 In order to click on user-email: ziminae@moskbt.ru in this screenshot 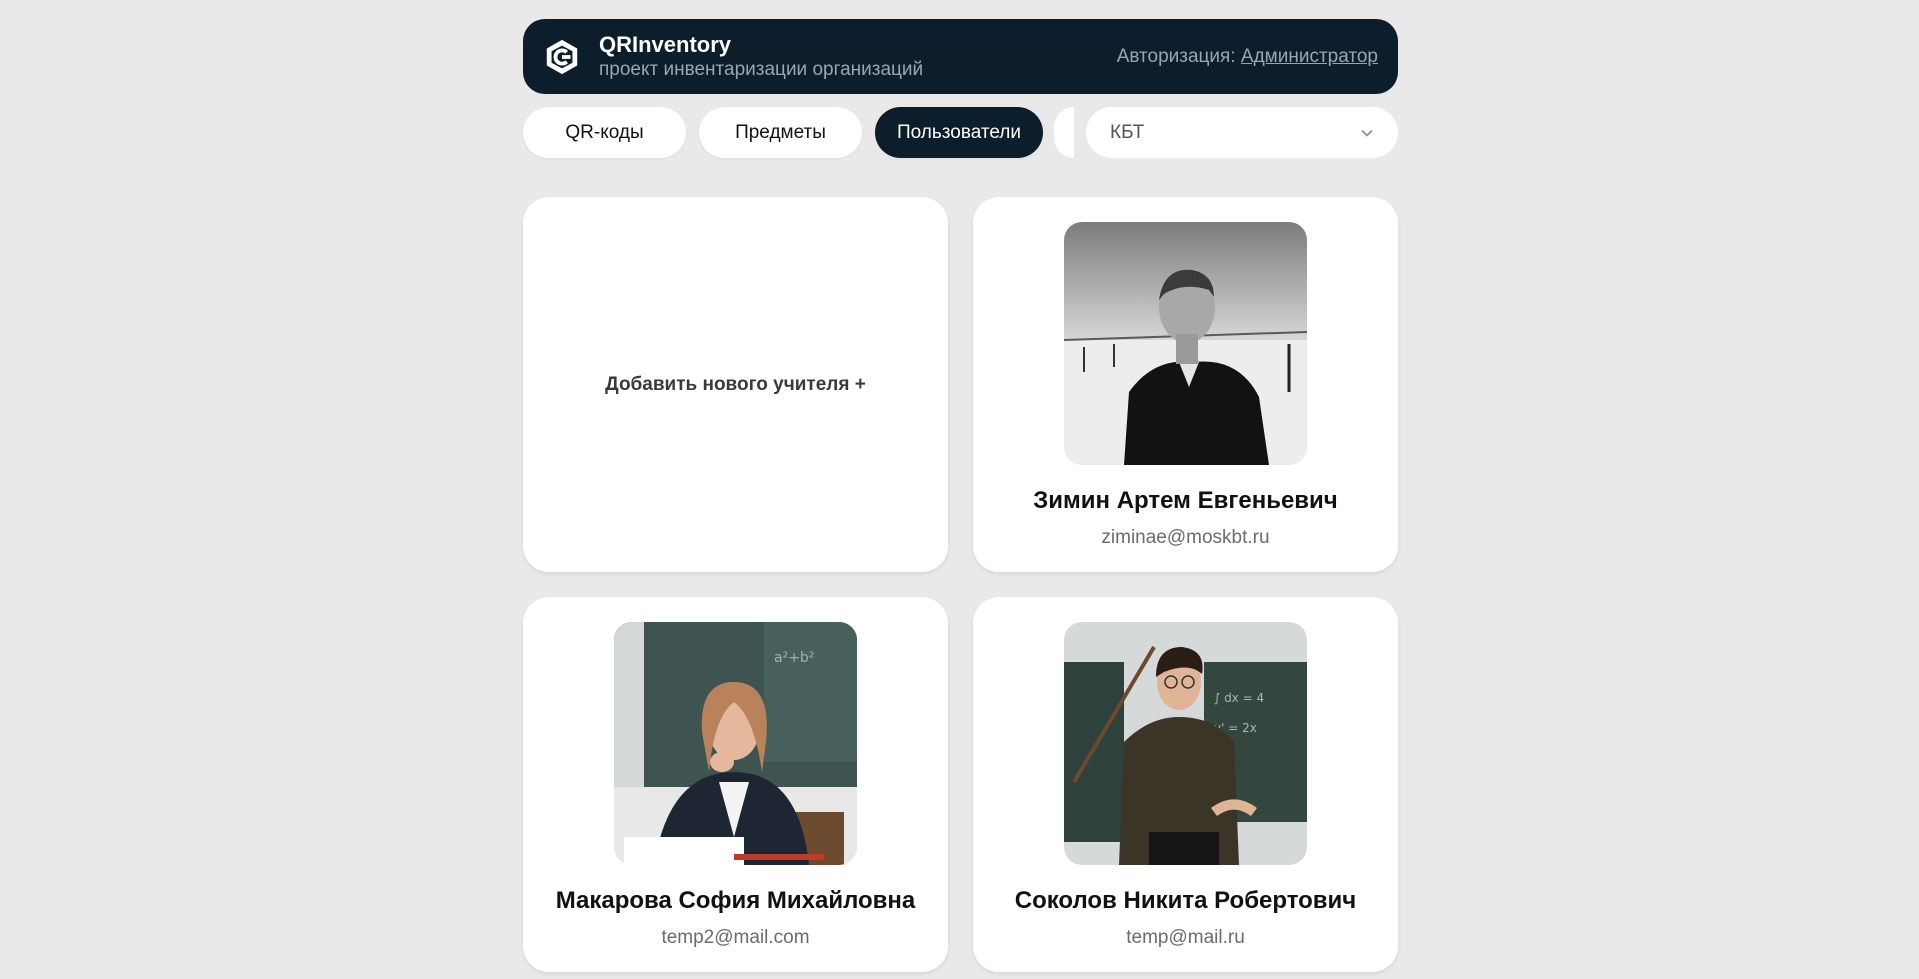, I will do `click(1185, 537)`.